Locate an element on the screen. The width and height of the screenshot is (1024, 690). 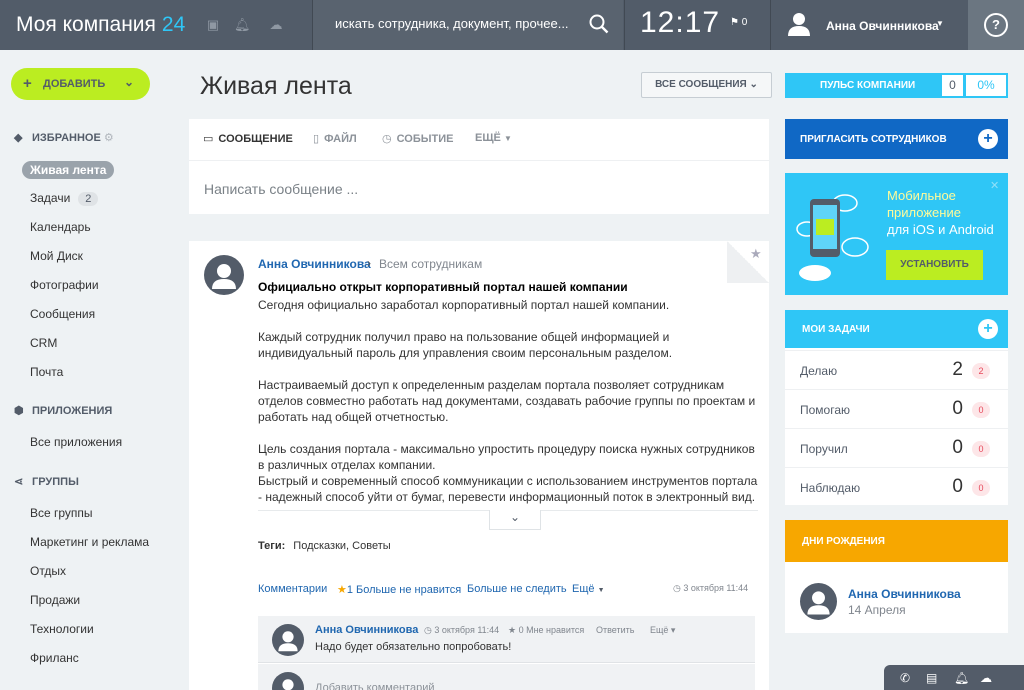
flag-counter: ⚑ 0 is located at coordinates (738, 22).